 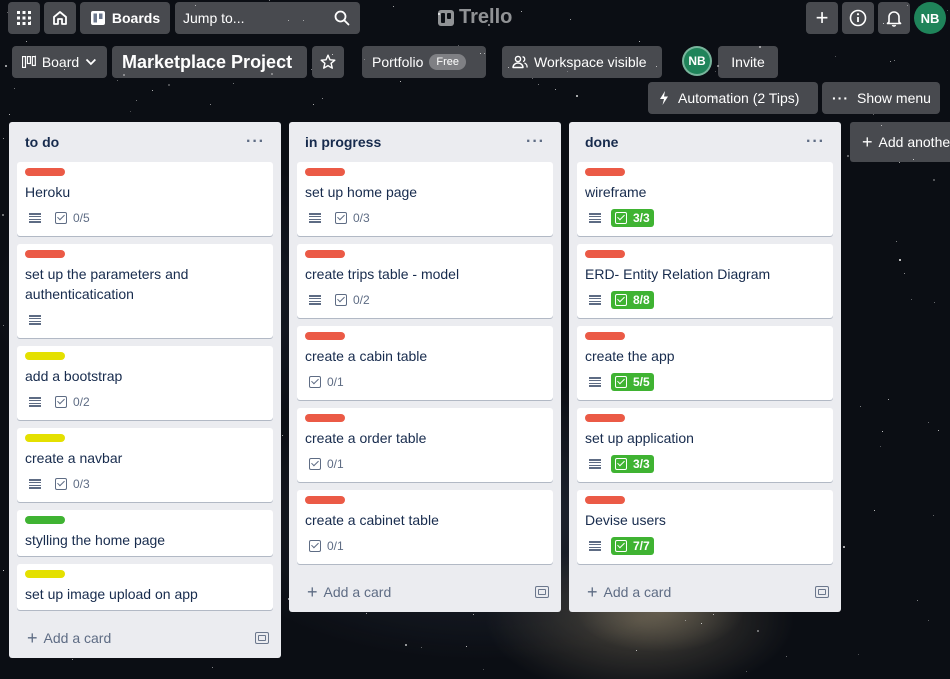 I want to click on card: set up home page 0/3, so click(x=425, y=199).